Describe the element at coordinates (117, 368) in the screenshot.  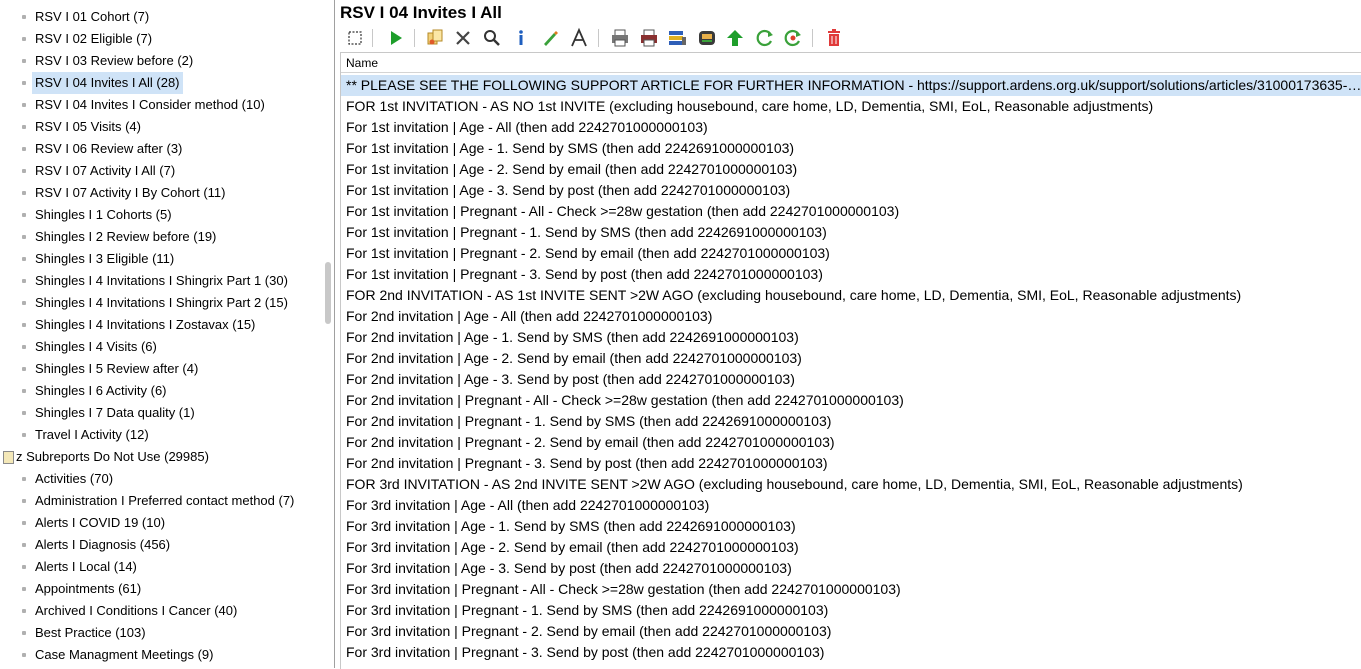
I see `tree-item-label: Shingles I 5 Review after (4)` at that location.